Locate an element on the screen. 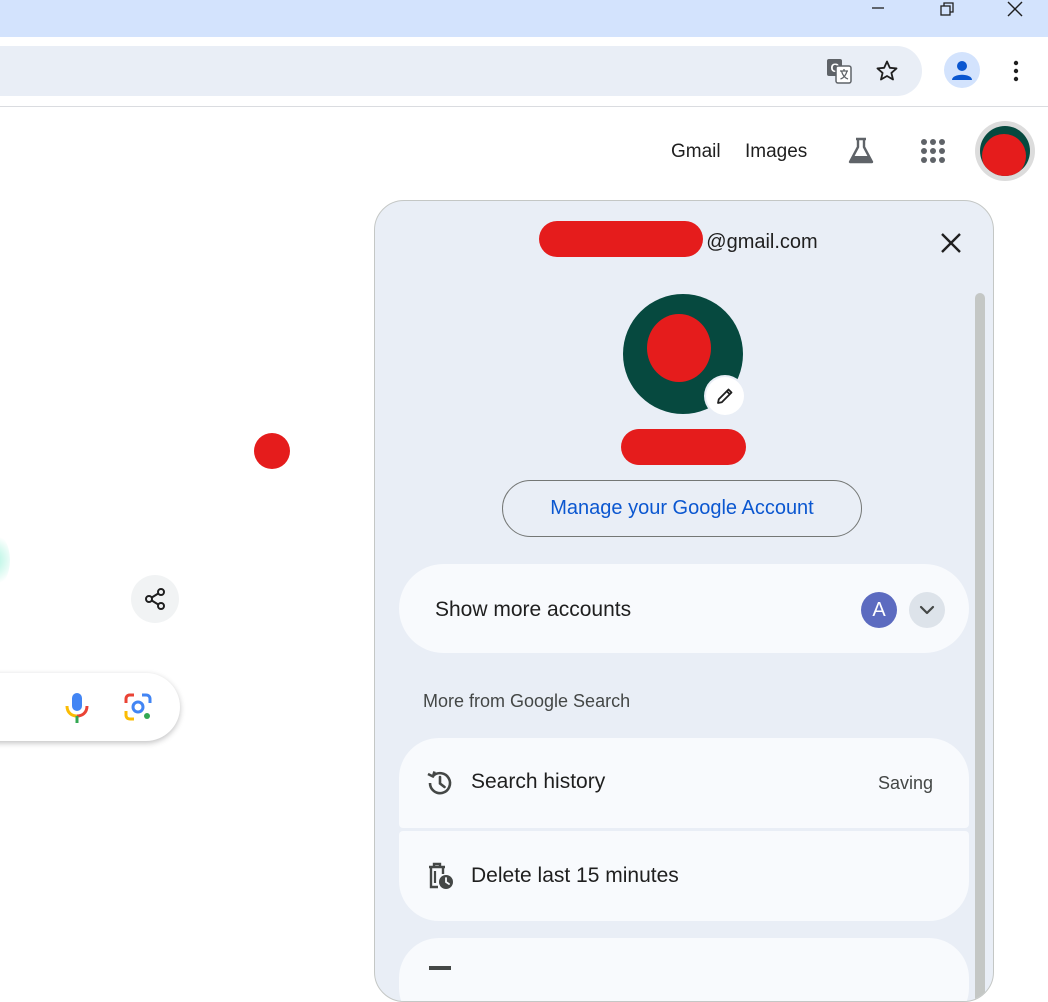 This screenshot has width=1048, height=1002. share-button is located at coordinates (155, 599).